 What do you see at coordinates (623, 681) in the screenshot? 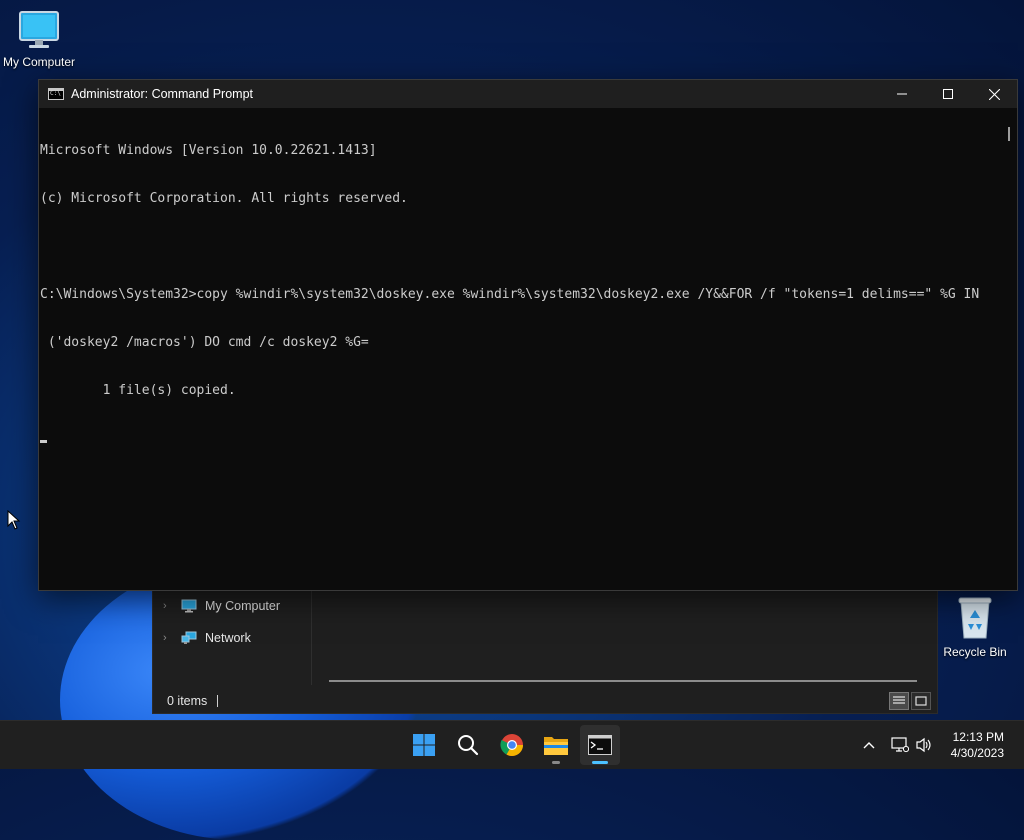
I see `horizontal-scrollbar` at bounding box center [623, 681].